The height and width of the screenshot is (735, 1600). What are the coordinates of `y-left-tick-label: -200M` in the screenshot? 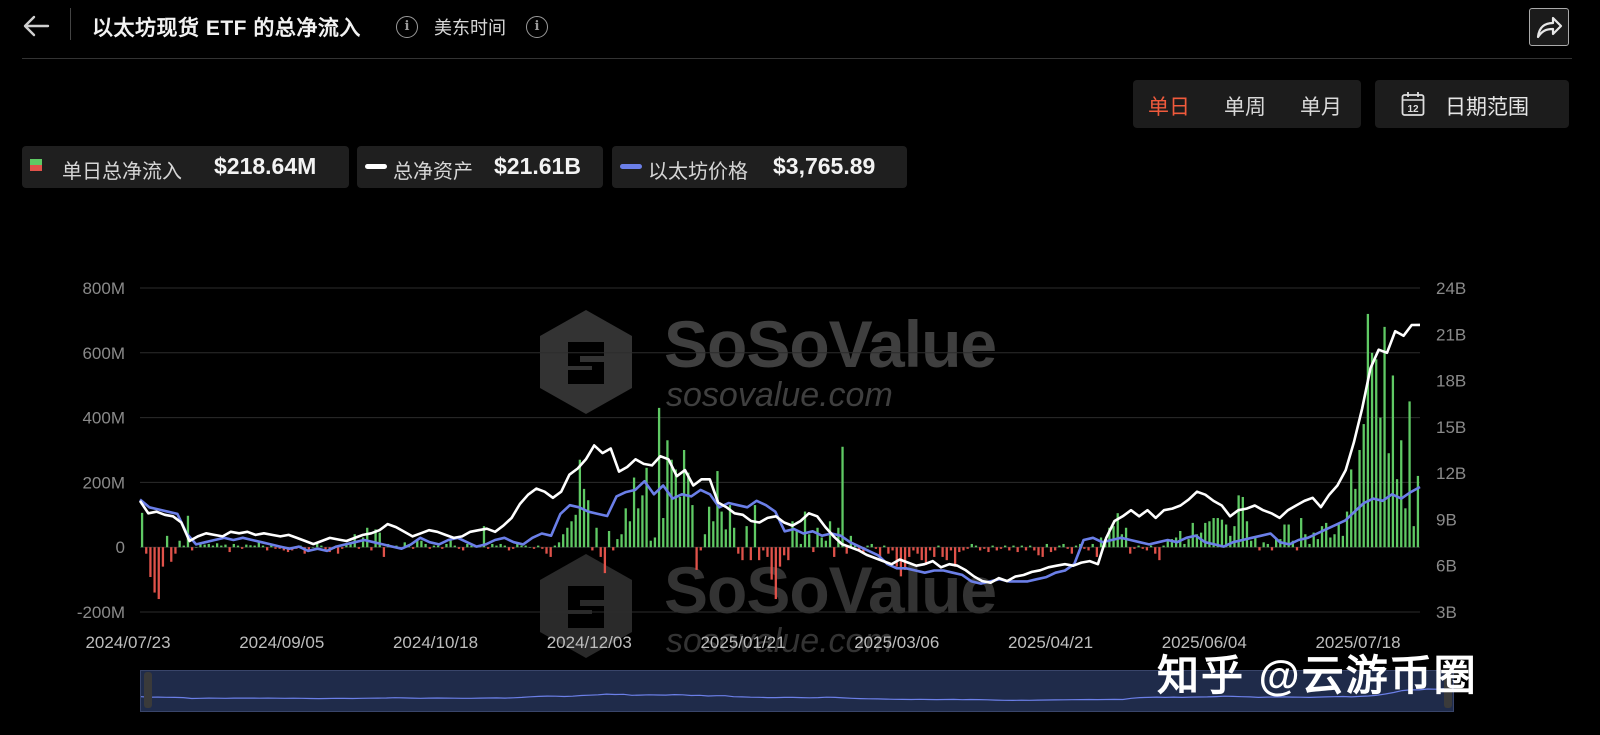 It's located at (101, 612).